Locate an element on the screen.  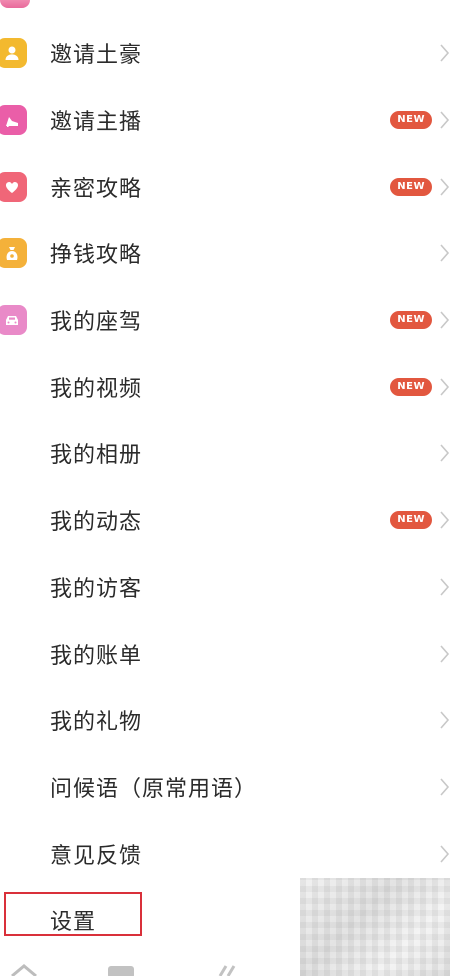
high-heel-icon is located at coordinates (13, 120).